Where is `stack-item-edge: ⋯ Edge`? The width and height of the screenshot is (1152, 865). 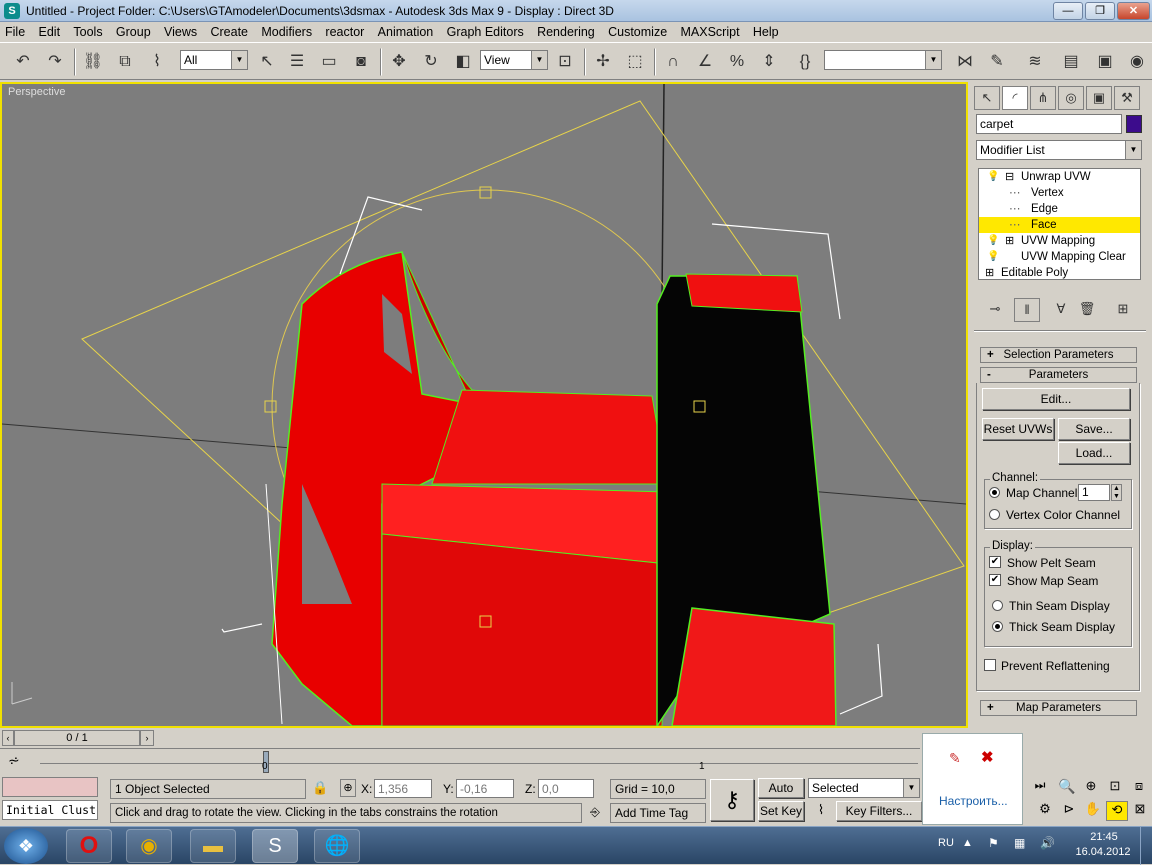 stack-item-edge: ⋯ Edge is located at coordinates (1059, 209).